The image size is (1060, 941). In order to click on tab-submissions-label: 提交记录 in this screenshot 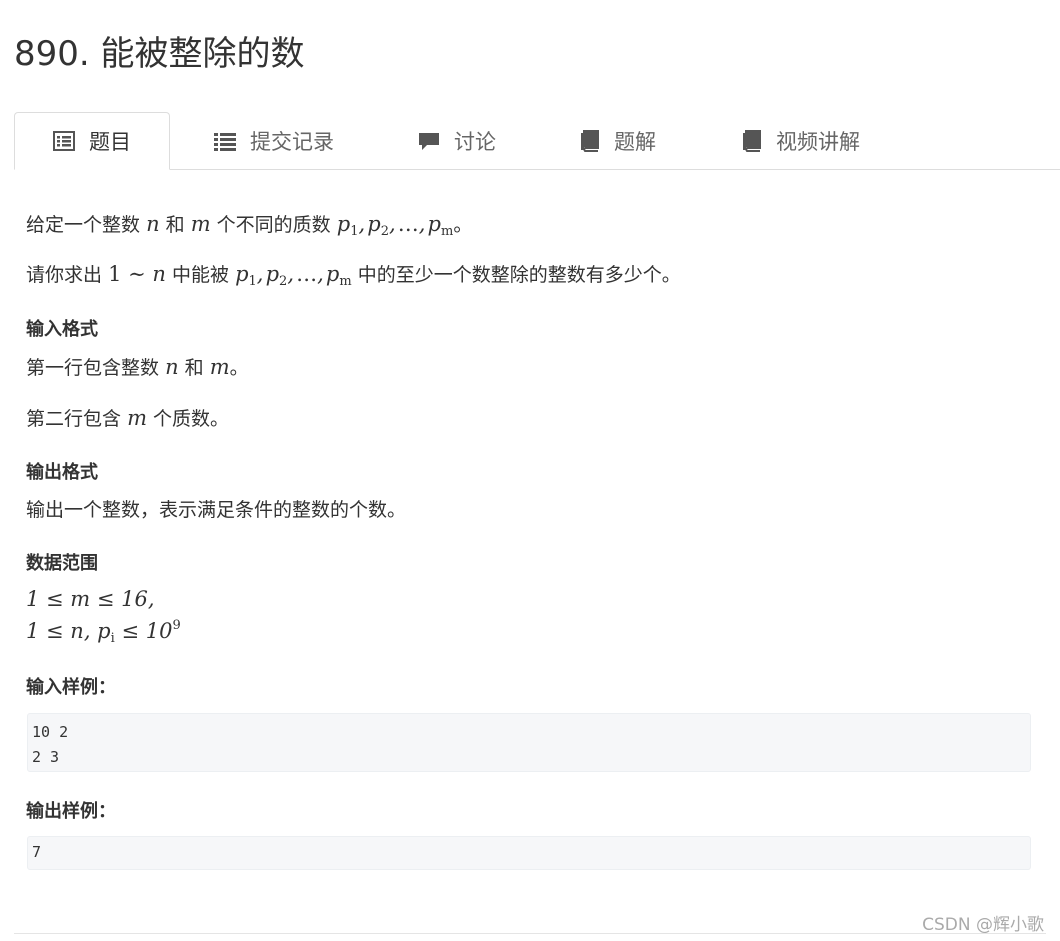, I will do `click(292, 142)`.